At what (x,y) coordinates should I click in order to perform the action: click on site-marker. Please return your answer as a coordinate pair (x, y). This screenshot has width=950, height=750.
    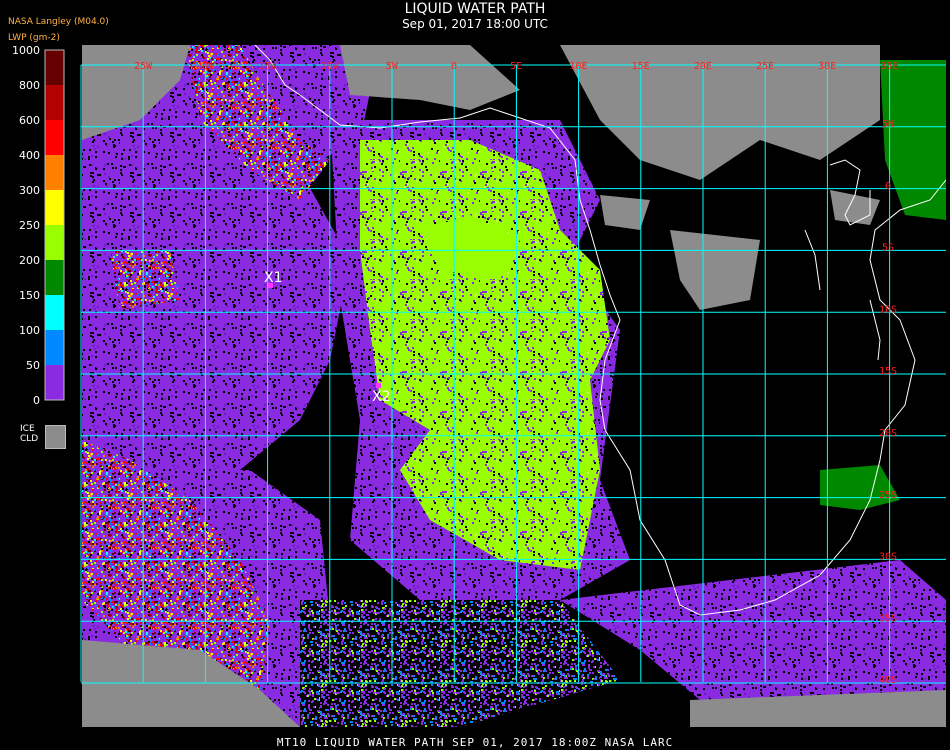
    Looking at the image, I should click on (378, 385).